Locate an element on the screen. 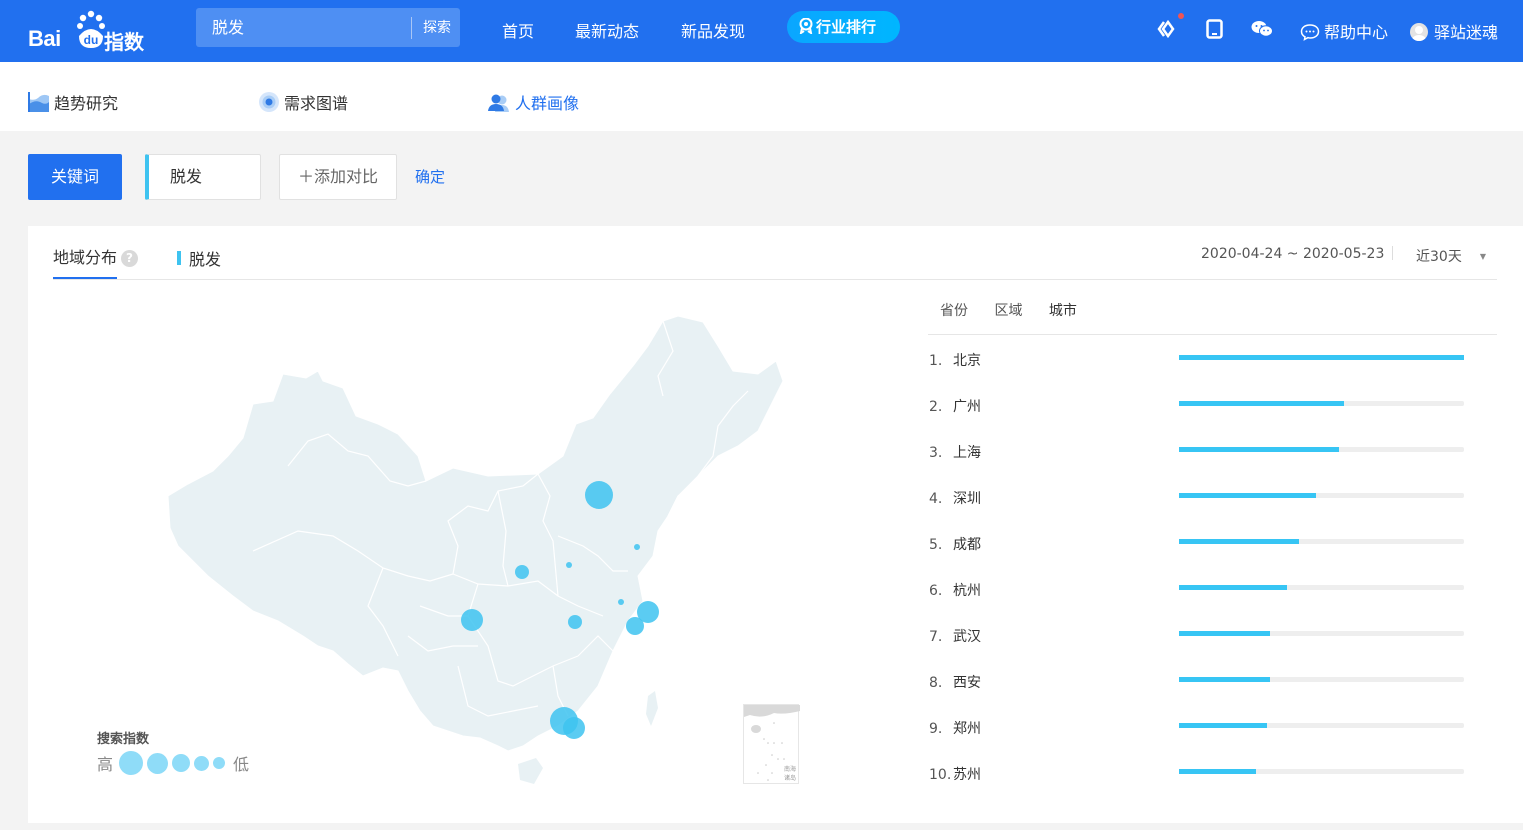  south-china-sea-inset: 南海 诸岛 is located at coordinates (771, 744).